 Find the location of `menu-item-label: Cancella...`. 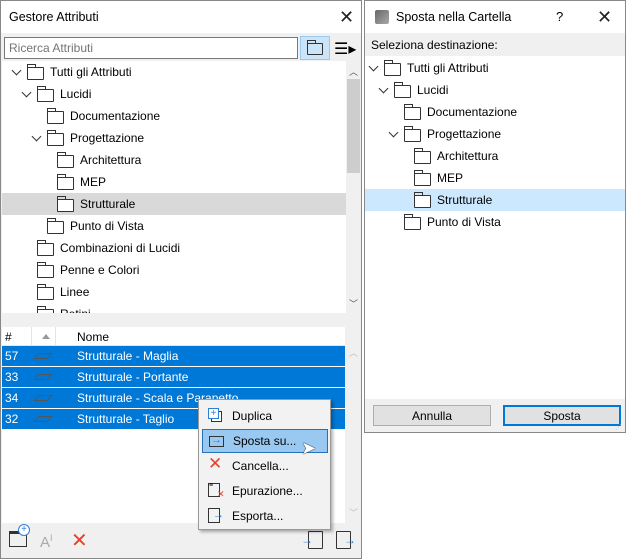

menu-item-label: Cancella... is located at coordinates (260, 466).